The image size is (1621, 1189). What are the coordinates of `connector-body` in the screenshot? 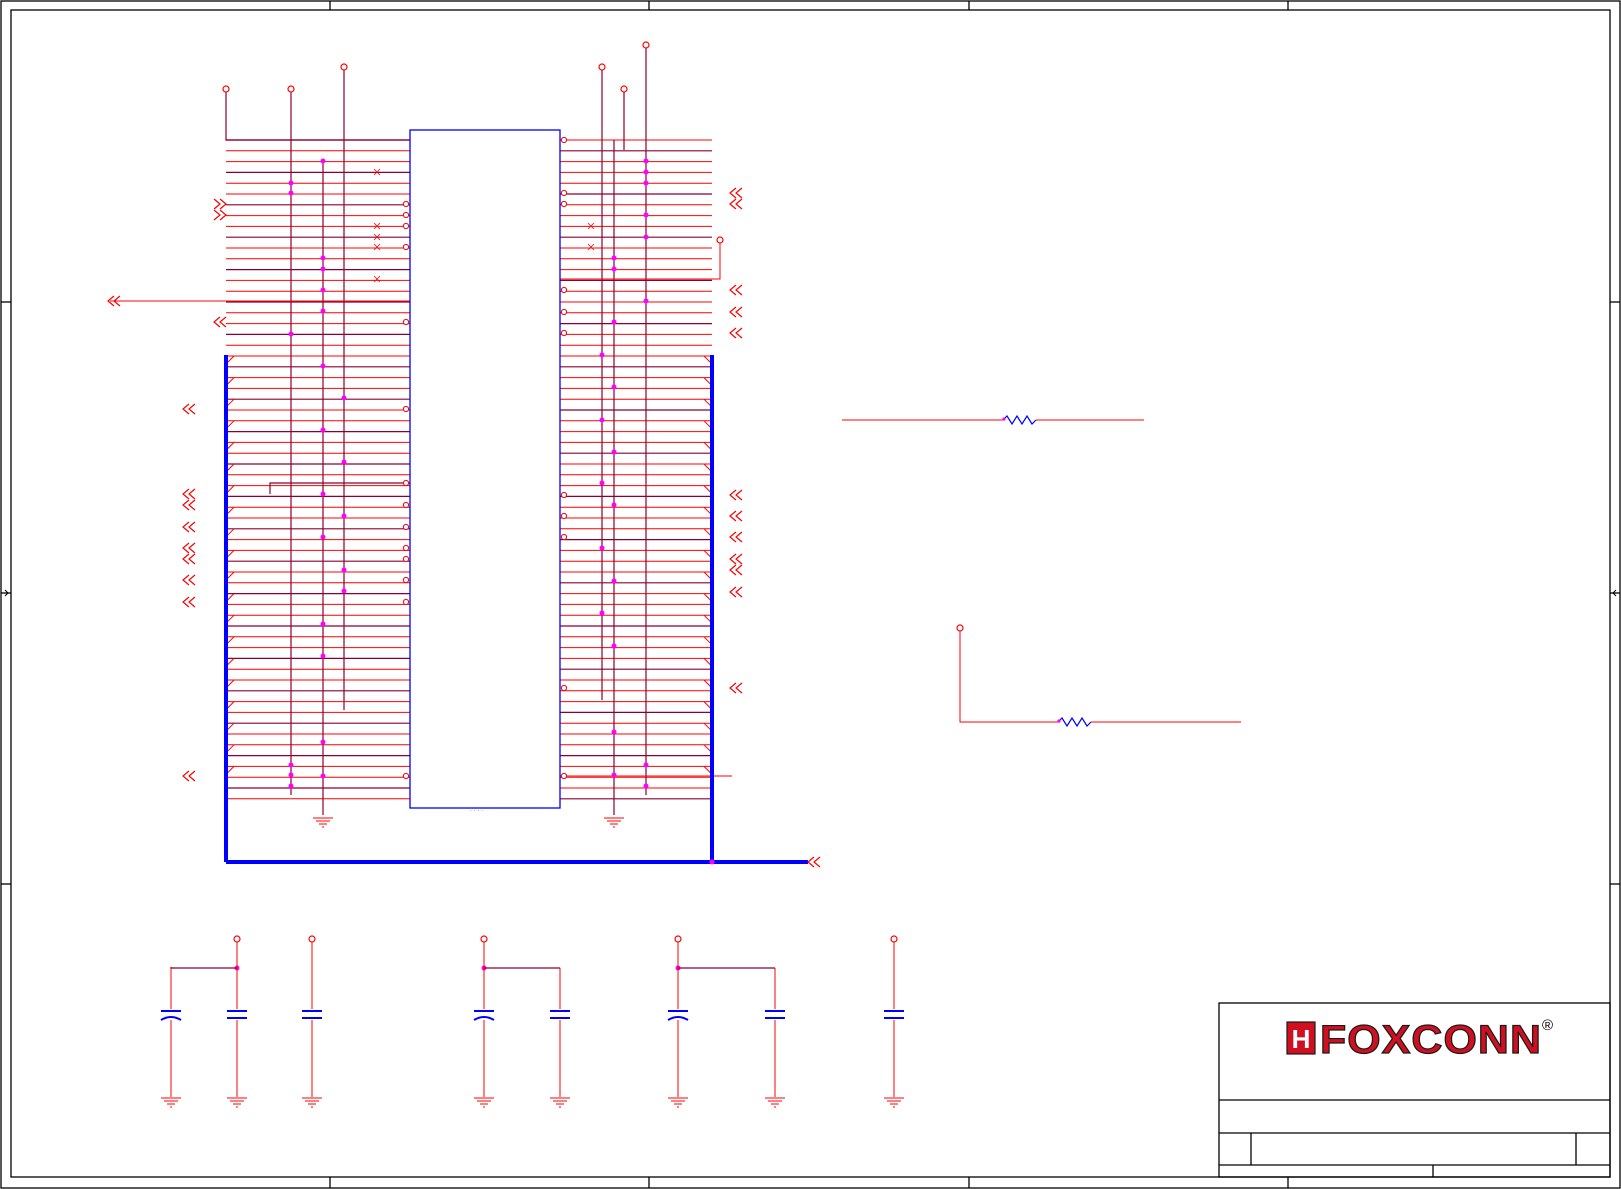 It's located at (485, 469).